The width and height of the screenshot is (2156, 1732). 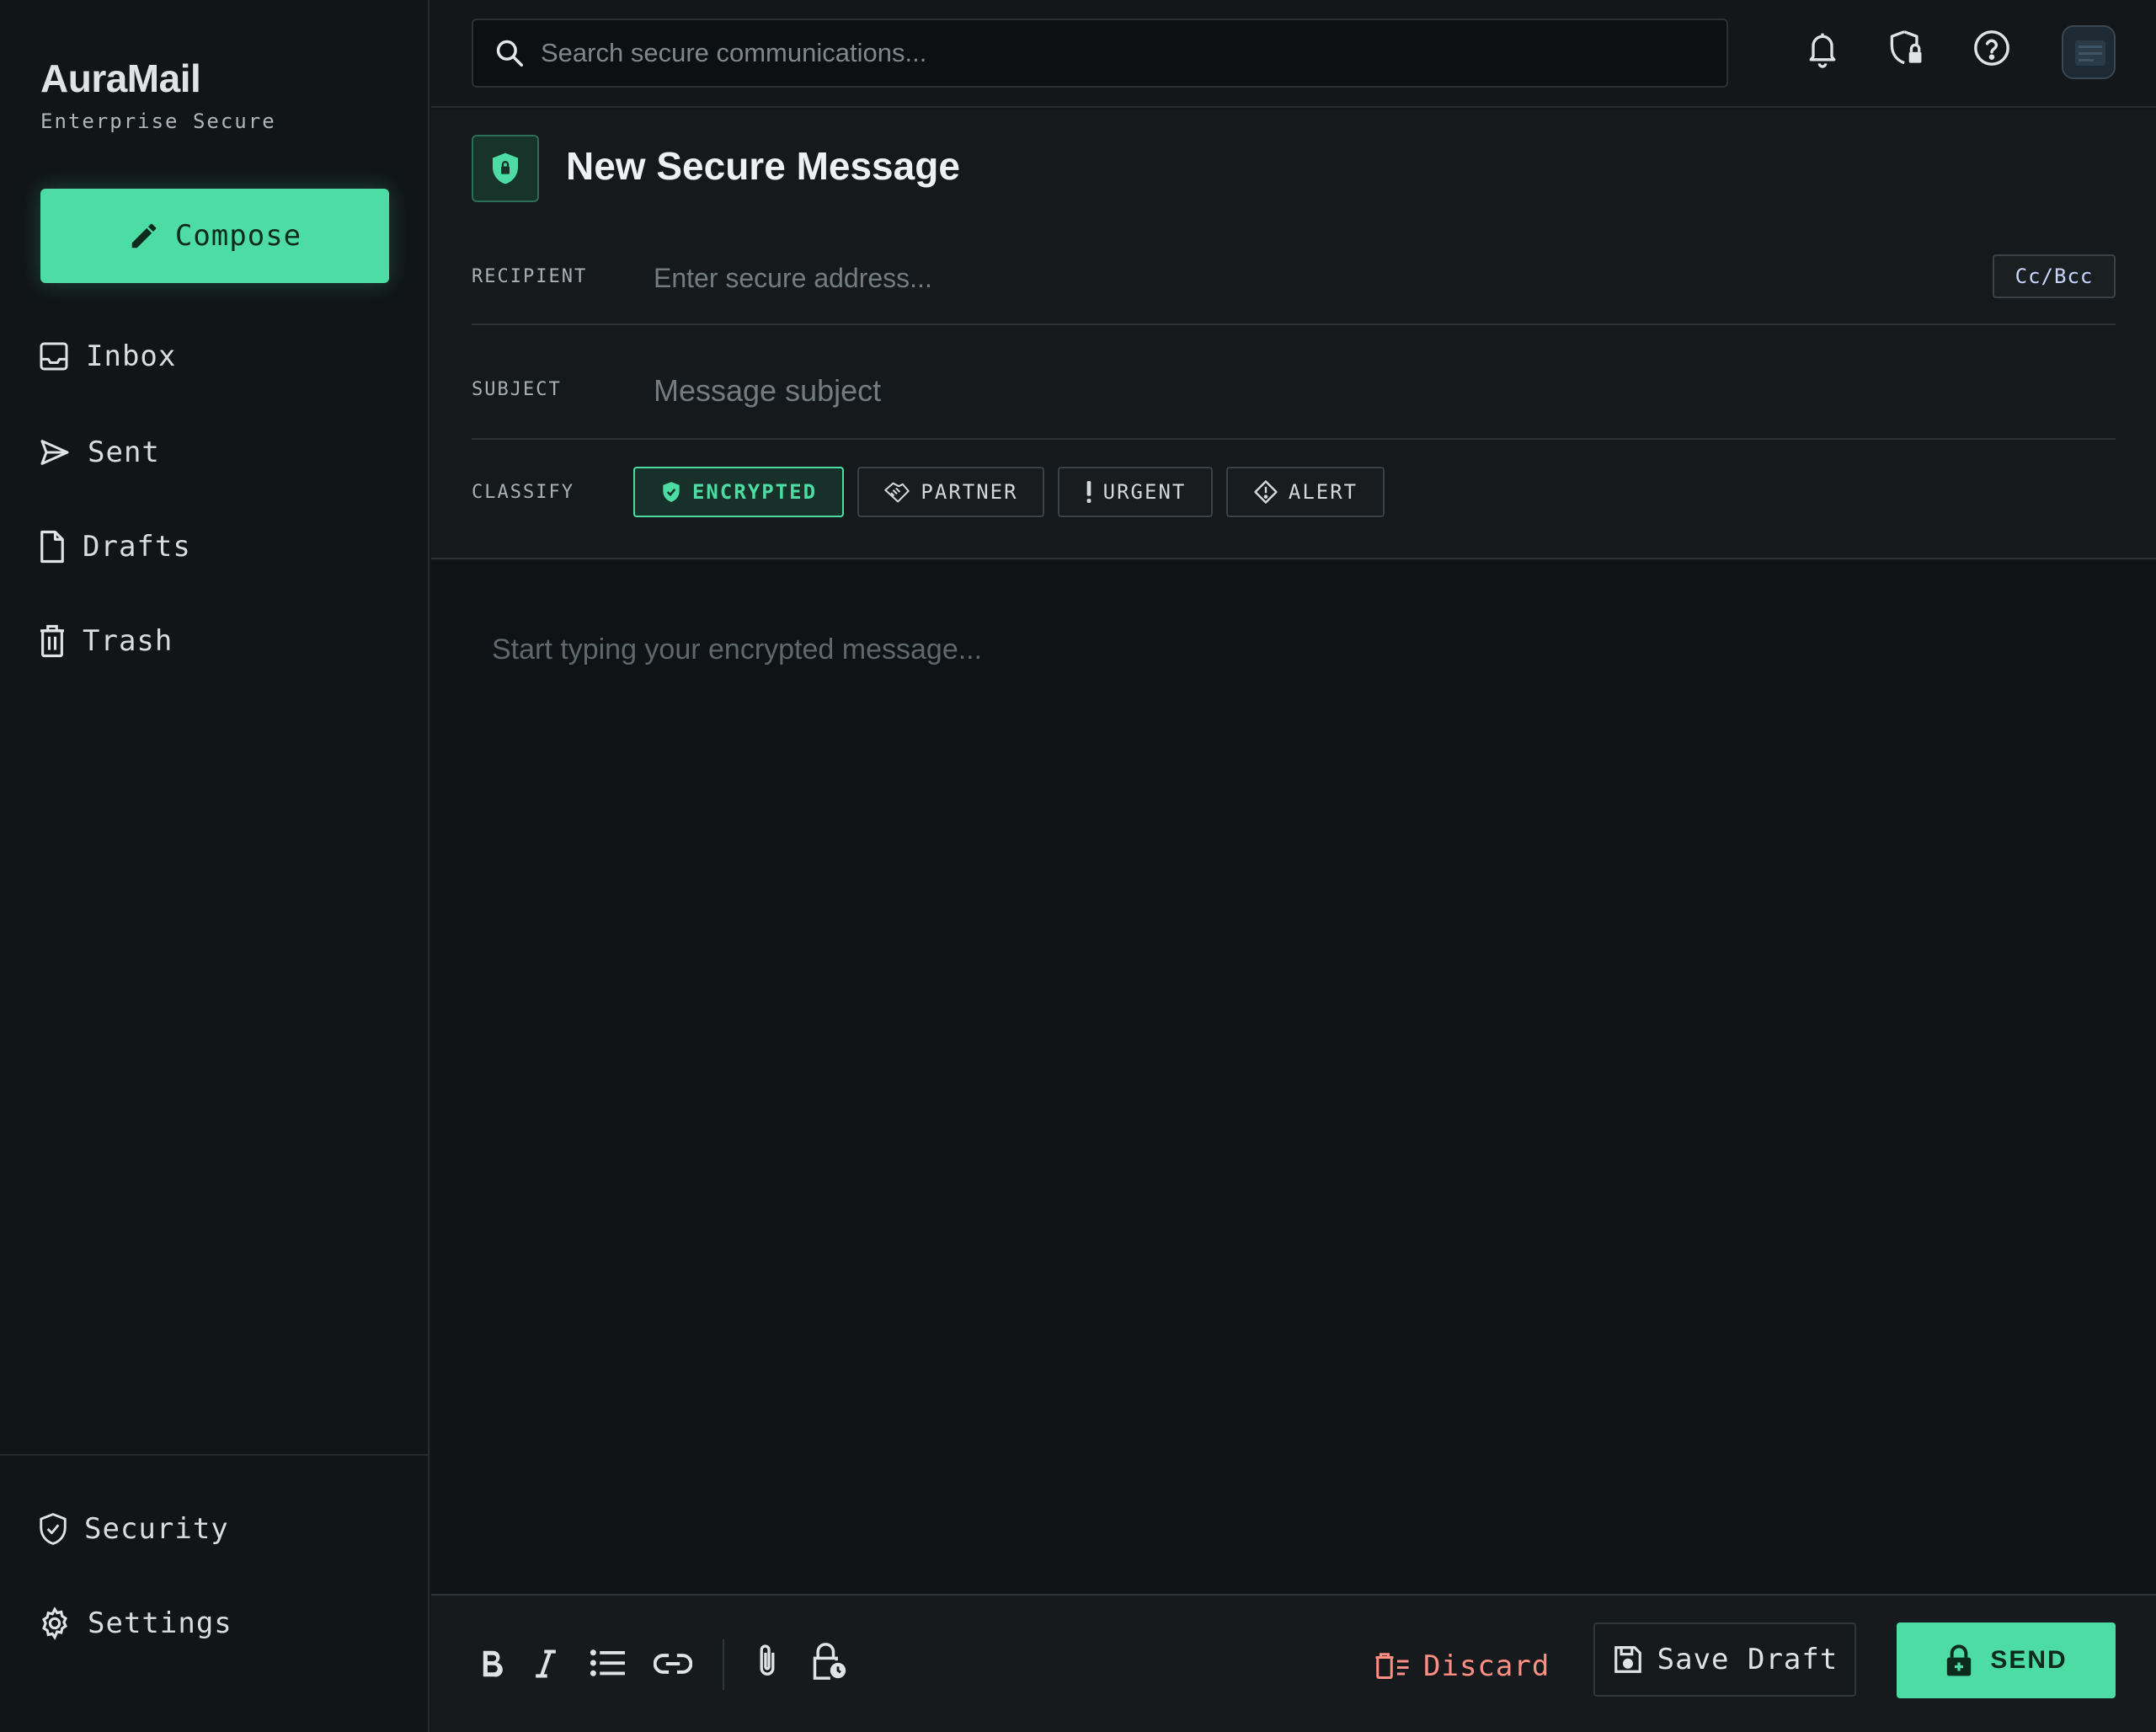 I want to click on sidebar-item-inbox: Inbox, so click(x=214, y=356).